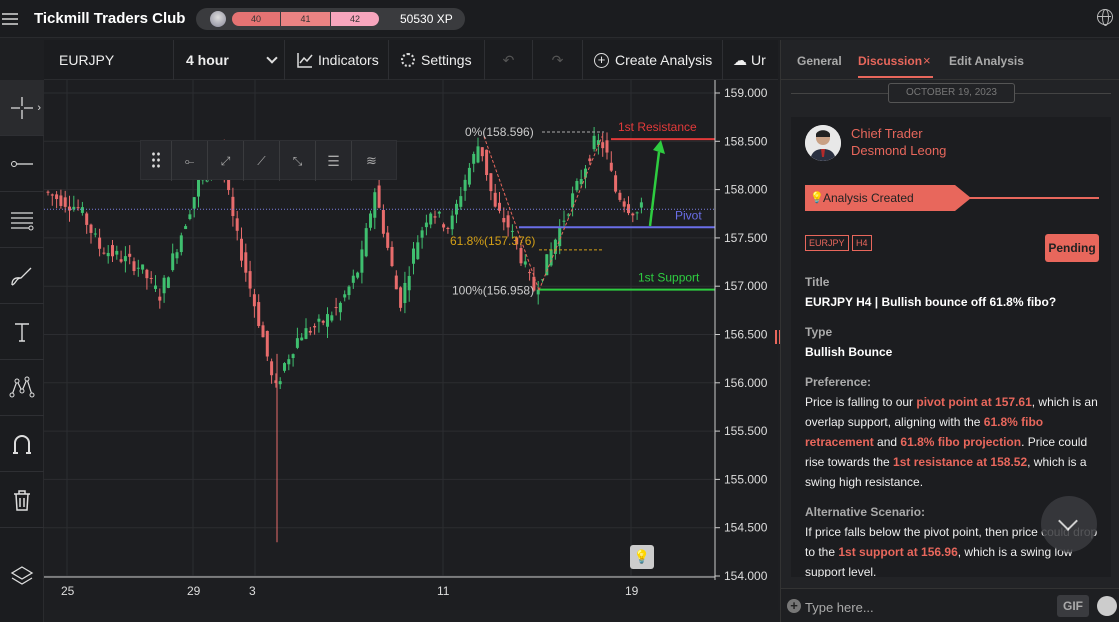  Describe the element at coordinates (22, 276) in the screenshot. I see `brush-tool` at that location.